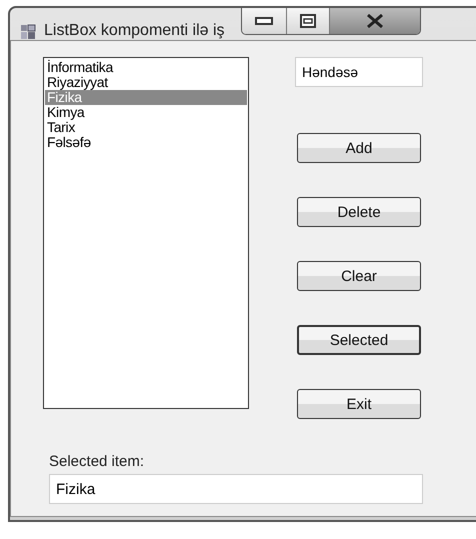  What do you see at coordinates (359, 72) in the screenshot?
I see `text-field: Həndəsə` at bounding box center [359, 72].